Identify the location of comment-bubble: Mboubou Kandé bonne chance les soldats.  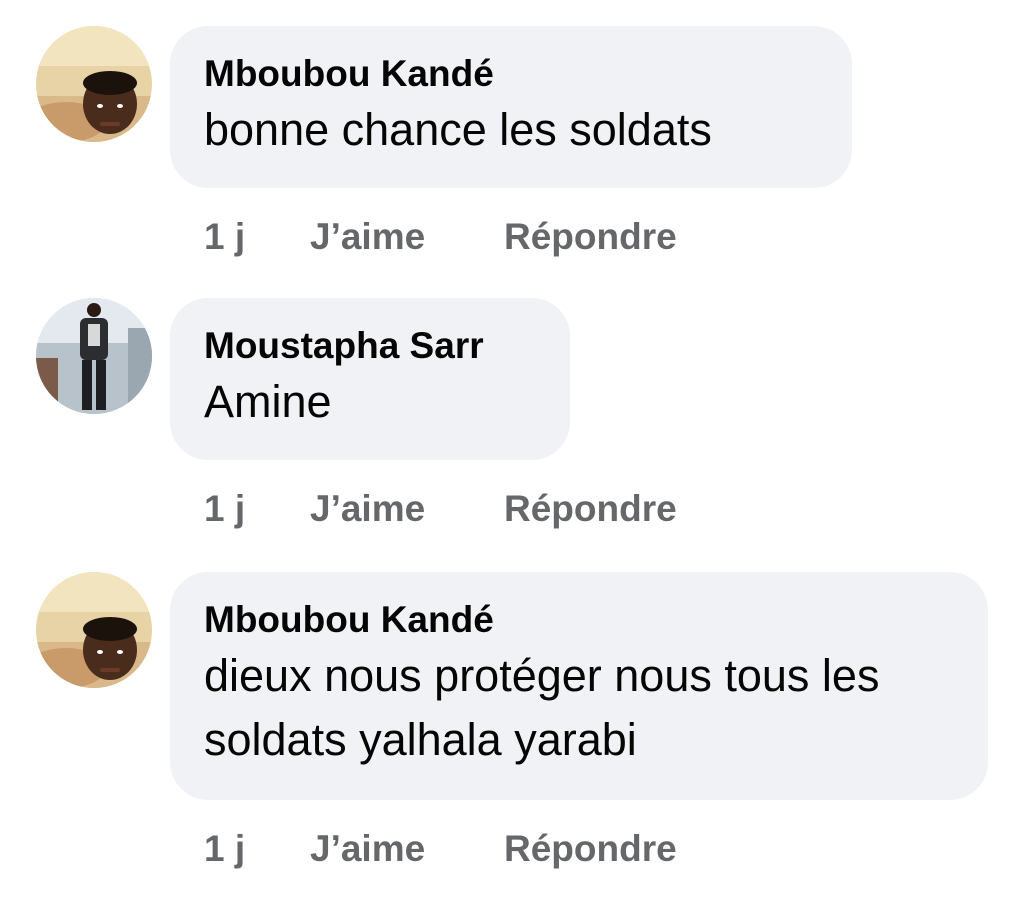
(511, 107).